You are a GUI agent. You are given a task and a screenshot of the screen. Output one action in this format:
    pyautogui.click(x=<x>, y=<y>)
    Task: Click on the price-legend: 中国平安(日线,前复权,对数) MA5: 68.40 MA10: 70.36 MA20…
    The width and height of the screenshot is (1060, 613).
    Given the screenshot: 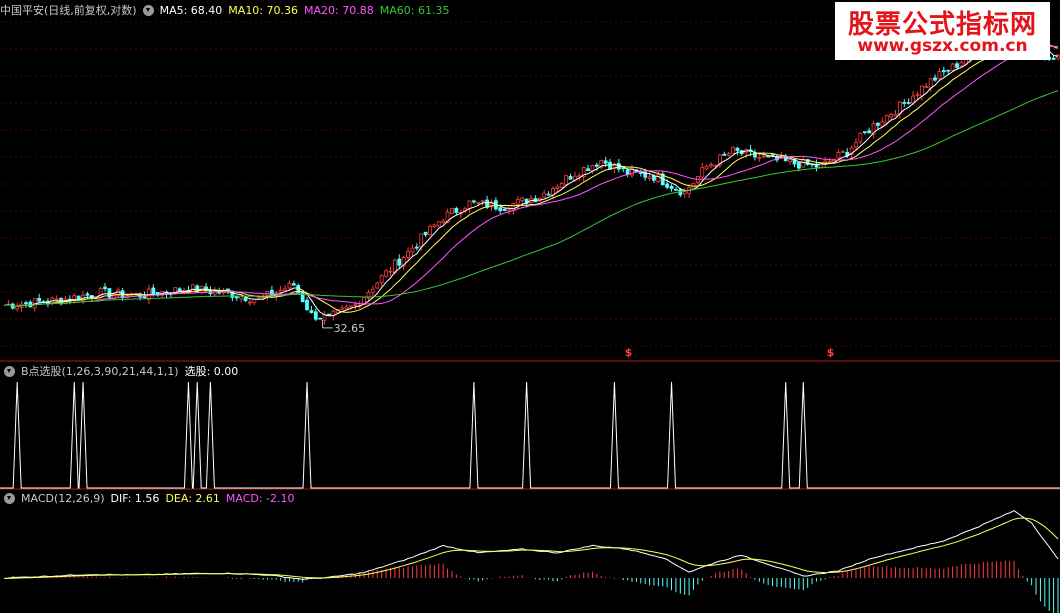 What is the action you would take?
    pyautogui.click(x=227, y=11)
    